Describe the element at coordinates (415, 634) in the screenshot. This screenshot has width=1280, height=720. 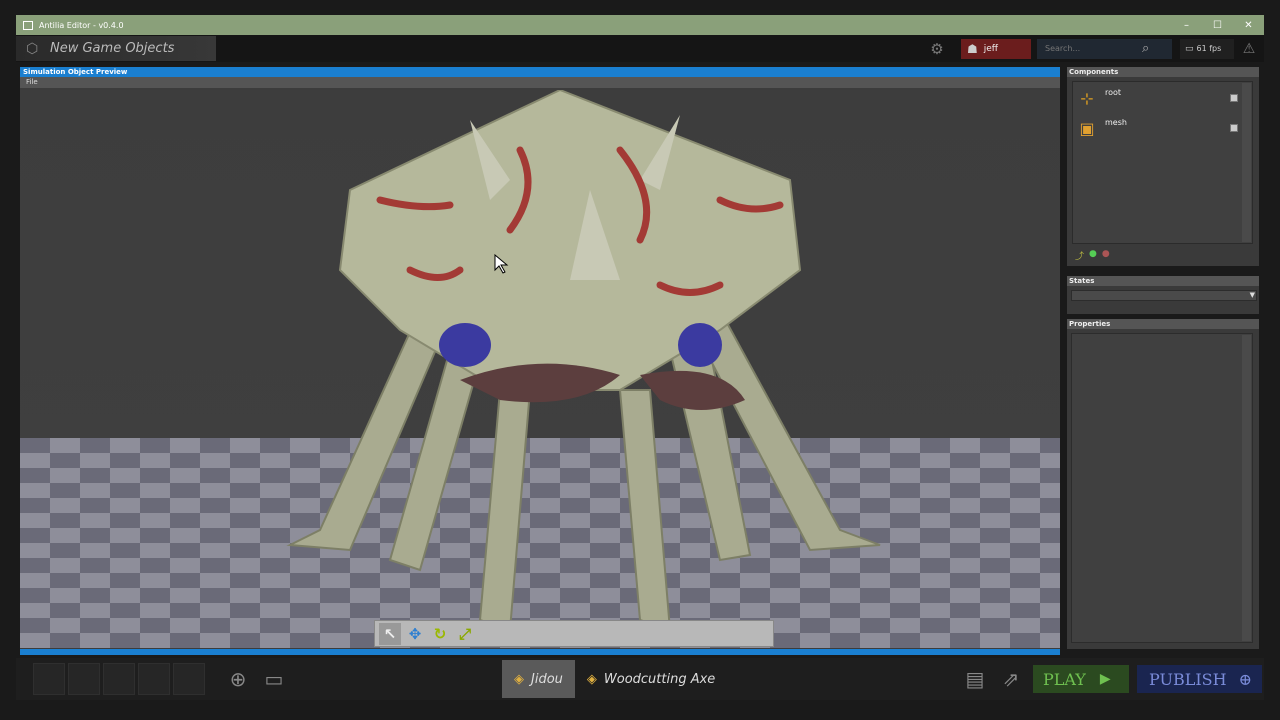
I see `move-tool-icon: ✥` at that location.